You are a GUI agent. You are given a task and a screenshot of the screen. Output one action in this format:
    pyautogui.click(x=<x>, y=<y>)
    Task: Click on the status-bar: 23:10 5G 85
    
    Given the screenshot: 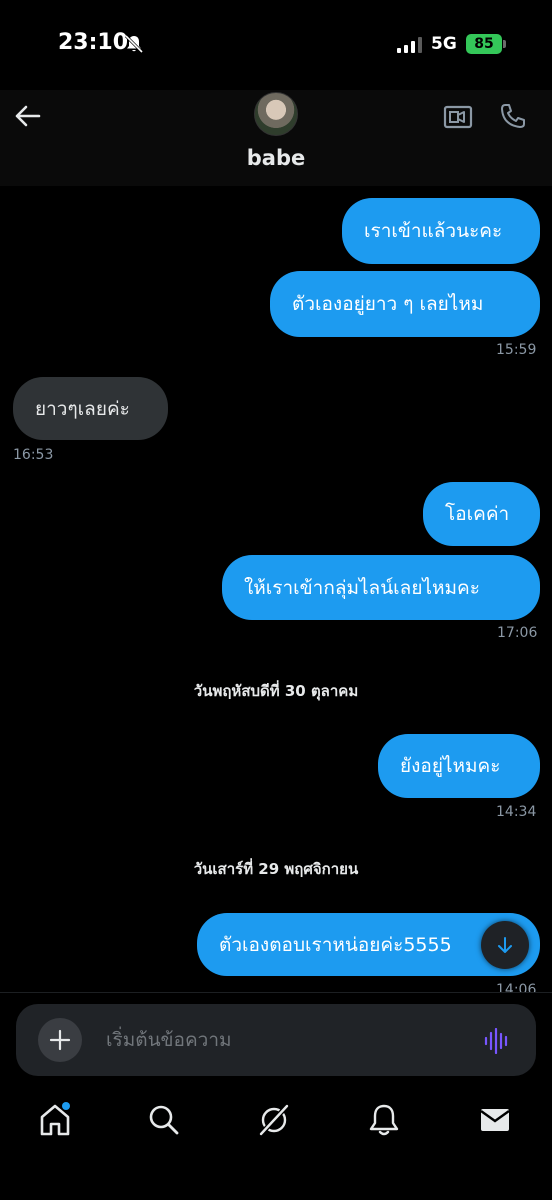 What is the action you would take?
    pyautogui.click(x=276, y=45)
    